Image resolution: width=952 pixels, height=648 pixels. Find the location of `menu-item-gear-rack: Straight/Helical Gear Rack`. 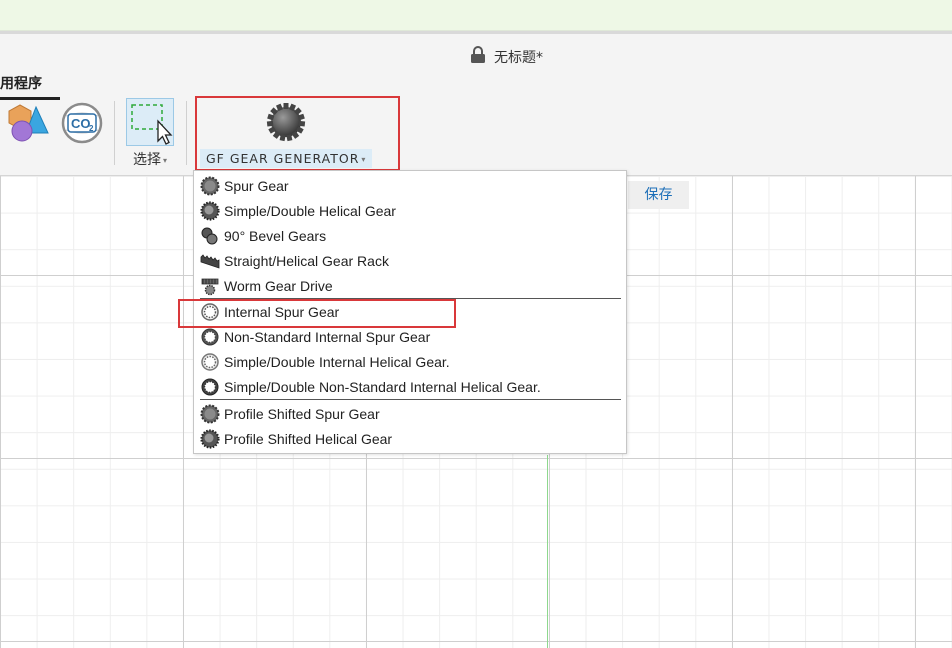

menu-item-gear-rack: Straight/Helical Gear Rack is located at coordinates (294, 261).